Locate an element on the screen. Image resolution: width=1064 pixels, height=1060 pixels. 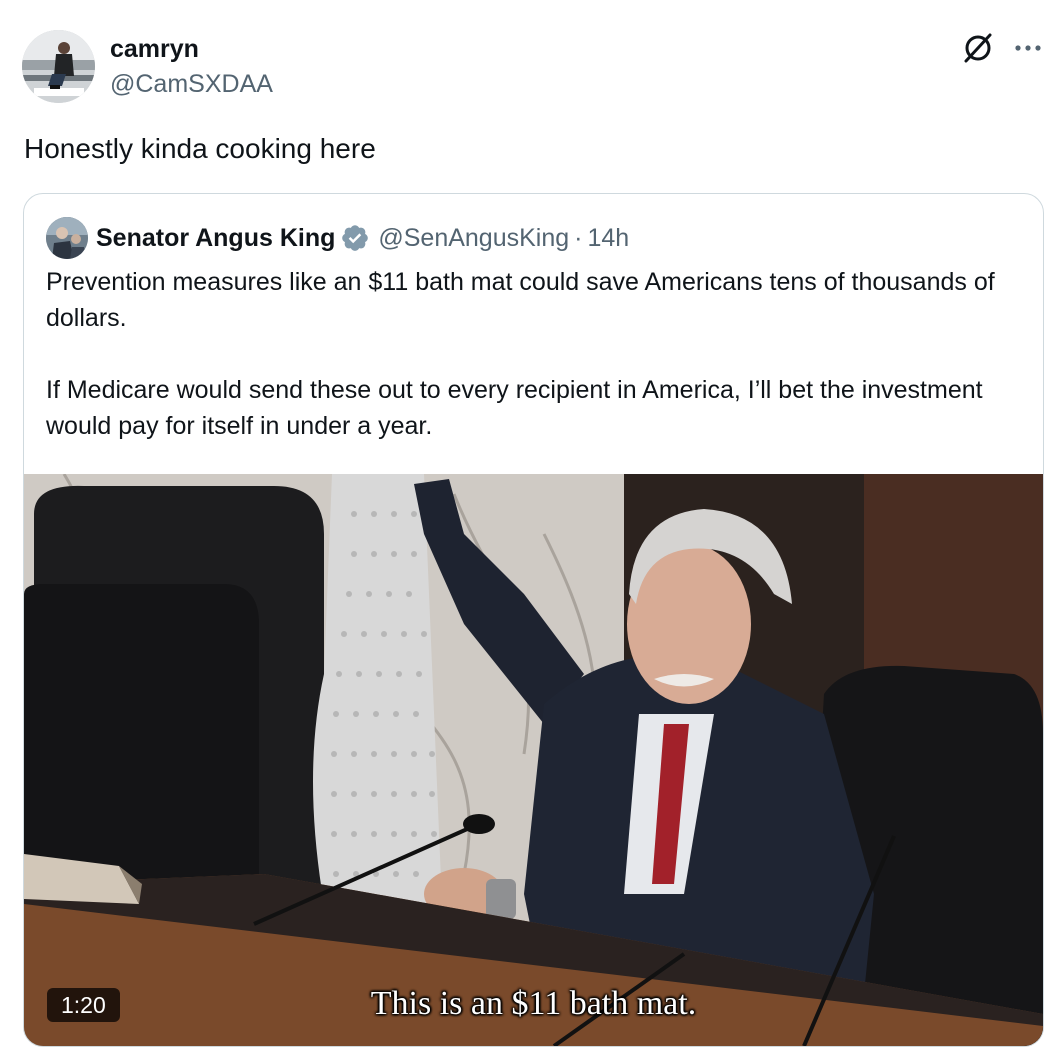
quoted-tweet-time: 14h is located at coordinates (608, 238).